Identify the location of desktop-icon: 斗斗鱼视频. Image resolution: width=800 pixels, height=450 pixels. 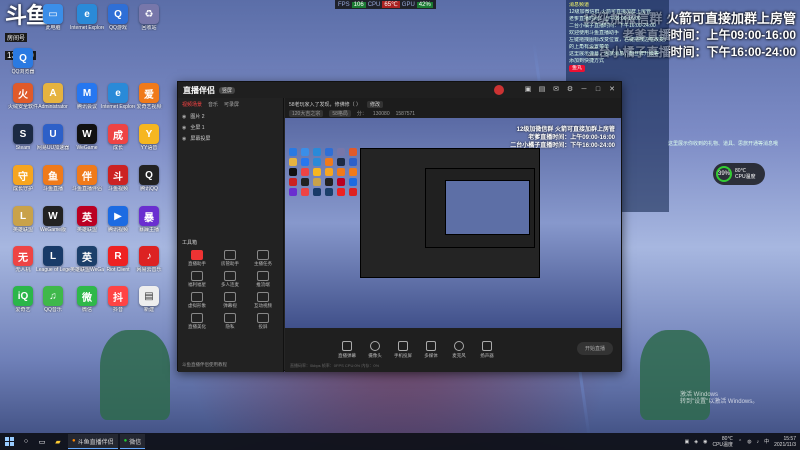
(118, 178).